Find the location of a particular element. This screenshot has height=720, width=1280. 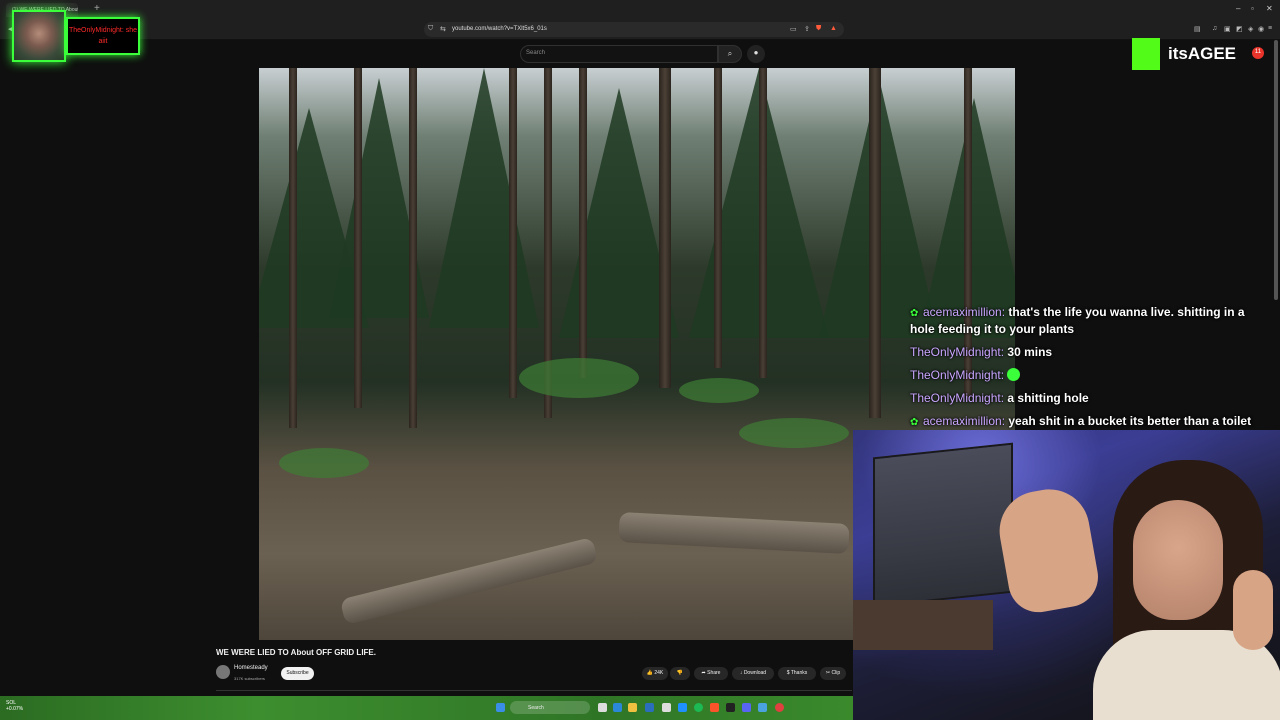

app-icon is located at coordinates (682, 707).